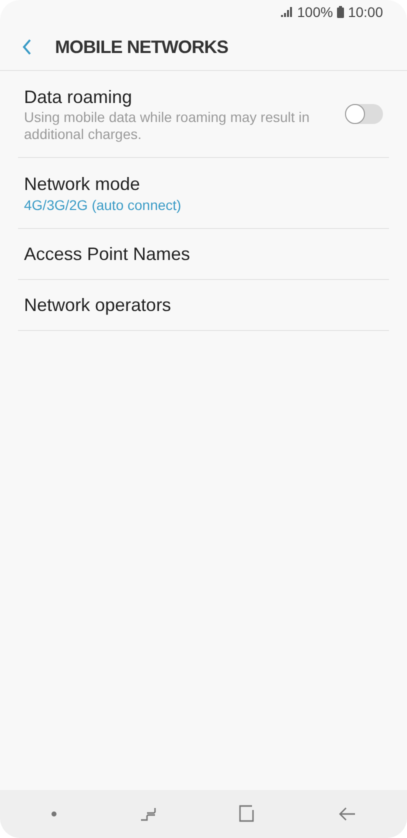 The width and height of the screenshot is (407, 838). Describe the element at coordinates (53, 814) in the screenshot. I see `dot-icon` at that location.